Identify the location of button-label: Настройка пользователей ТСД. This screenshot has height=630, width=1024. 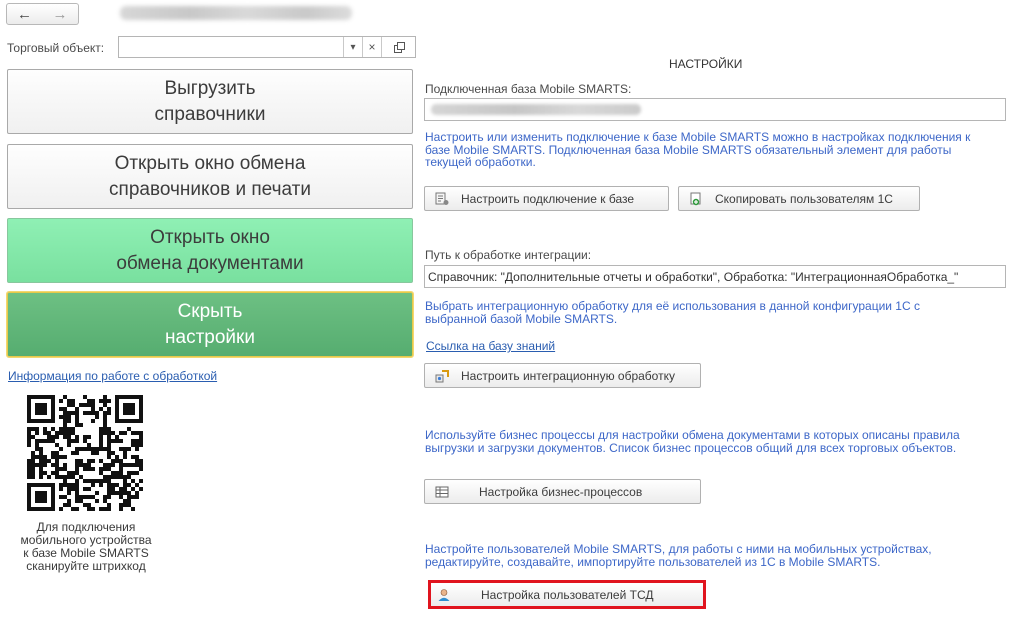
(567, 594).